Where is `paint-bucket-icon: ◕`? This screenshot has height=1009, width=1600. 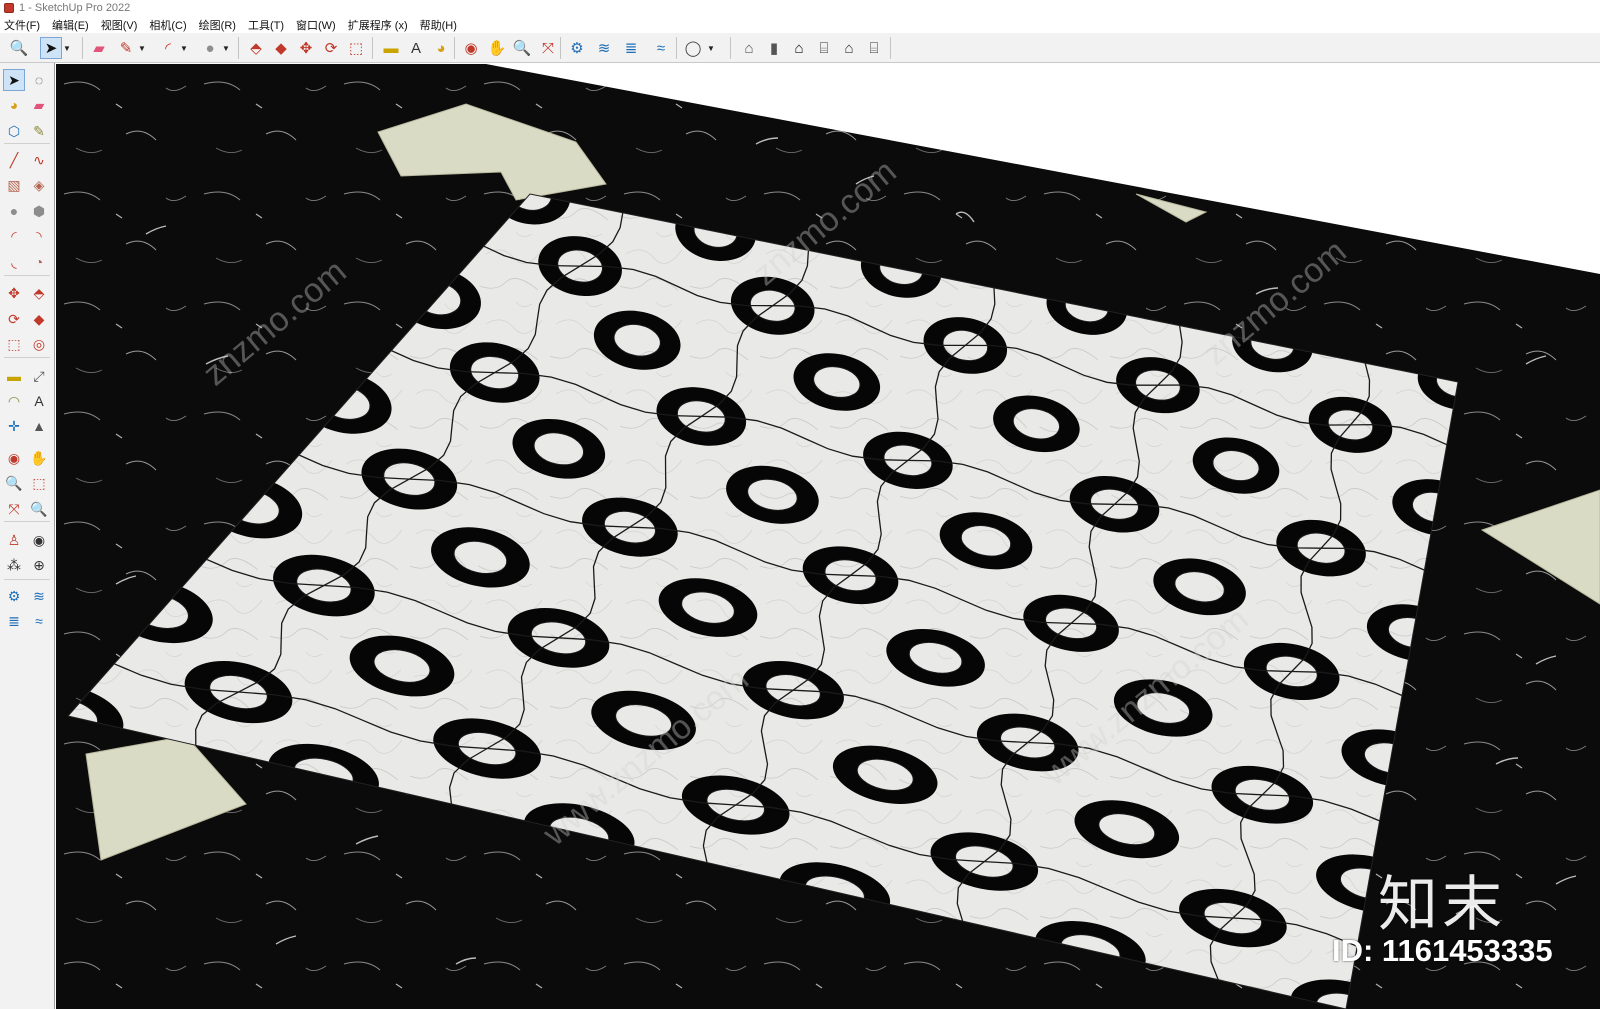 paint-bucket-icon: ◕ is located at coordinates (14, 105).